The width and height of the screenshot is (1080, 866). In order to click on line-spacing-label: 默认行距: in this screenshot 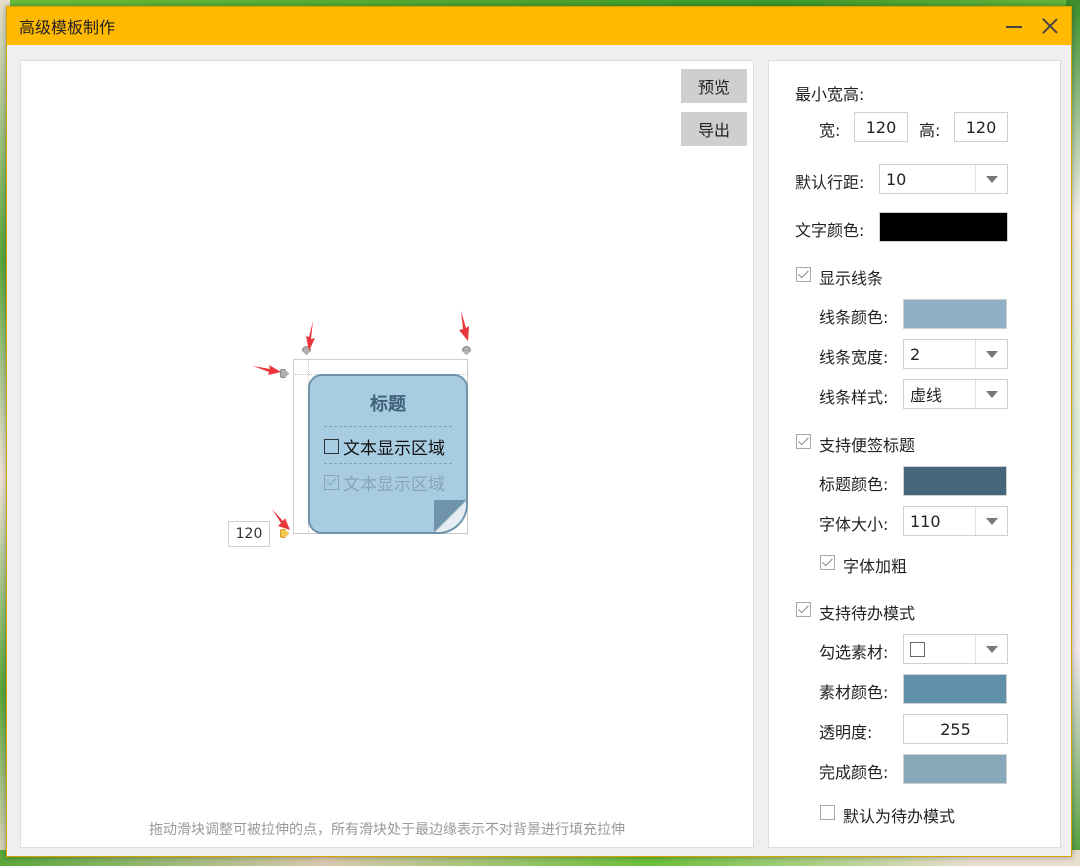, I will do `click(830, 182)`.